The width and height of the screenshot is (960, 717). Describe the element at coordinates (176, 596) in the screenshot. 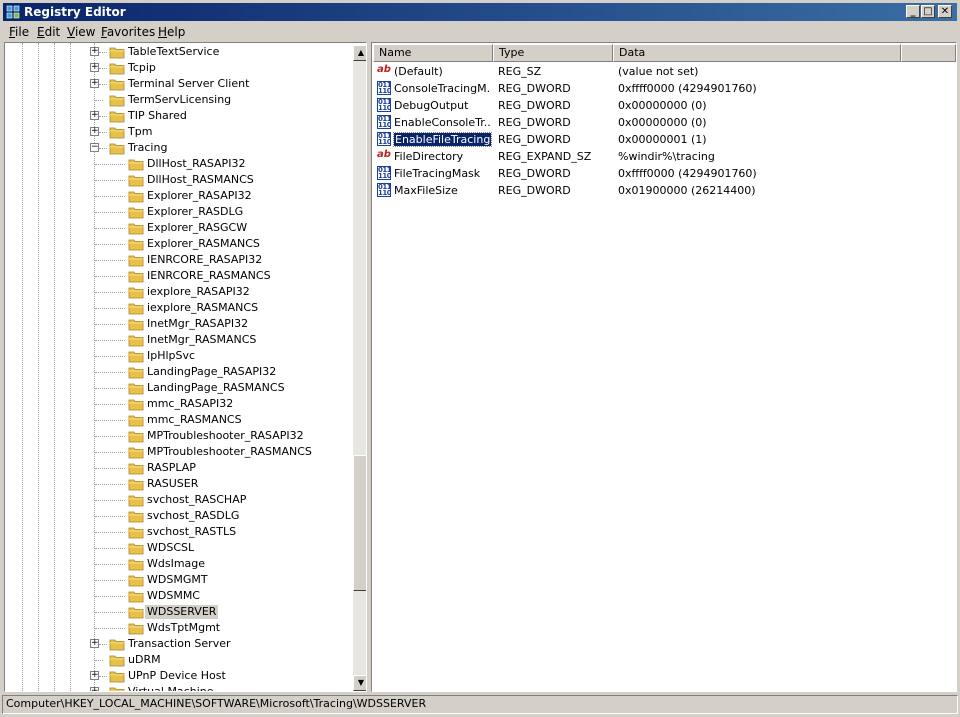

I see `tree-item: WDSMMC` at that location.